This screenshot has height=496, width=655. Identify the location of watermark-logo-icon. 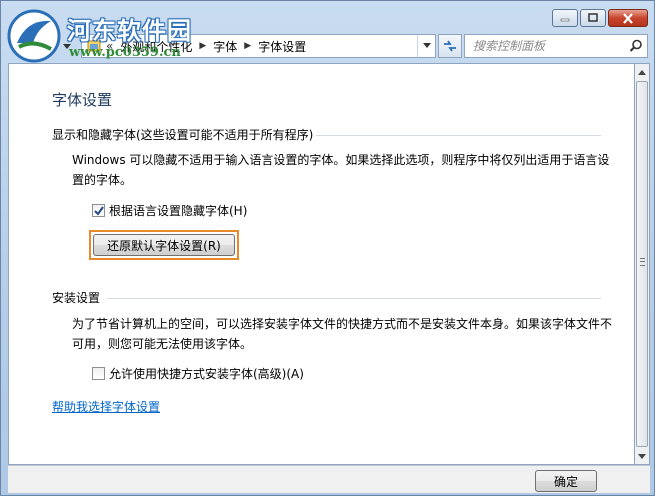
(34, 36).